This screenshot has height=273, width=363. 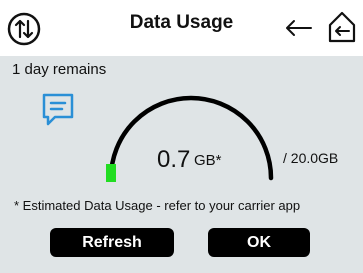 What do you see at coordinates (191, 138) in the screenshot?
I see `gauge-track` at bounding box center [191, 138].